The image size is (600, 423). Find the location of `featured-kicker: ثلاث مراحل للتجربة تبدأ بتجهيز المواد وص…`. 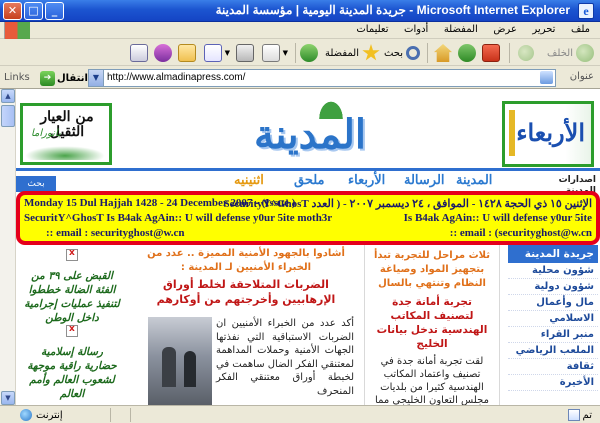

featured-kicker: ثلاث مراحل للتجربة تبدأ بتجهيز المواد وص… is located at coordinates (432, 269).